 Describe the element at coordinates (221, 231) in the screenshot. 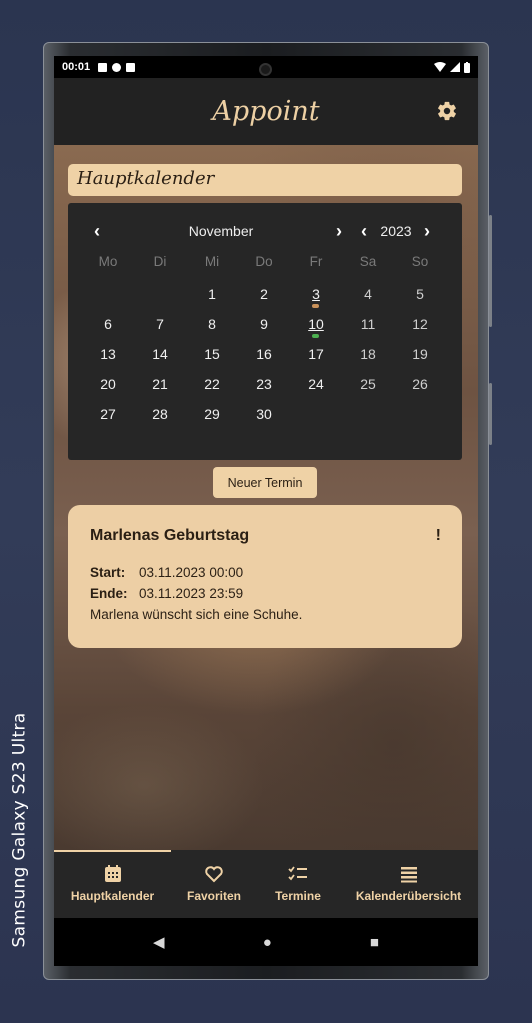

I see `month-label: November` at that location.